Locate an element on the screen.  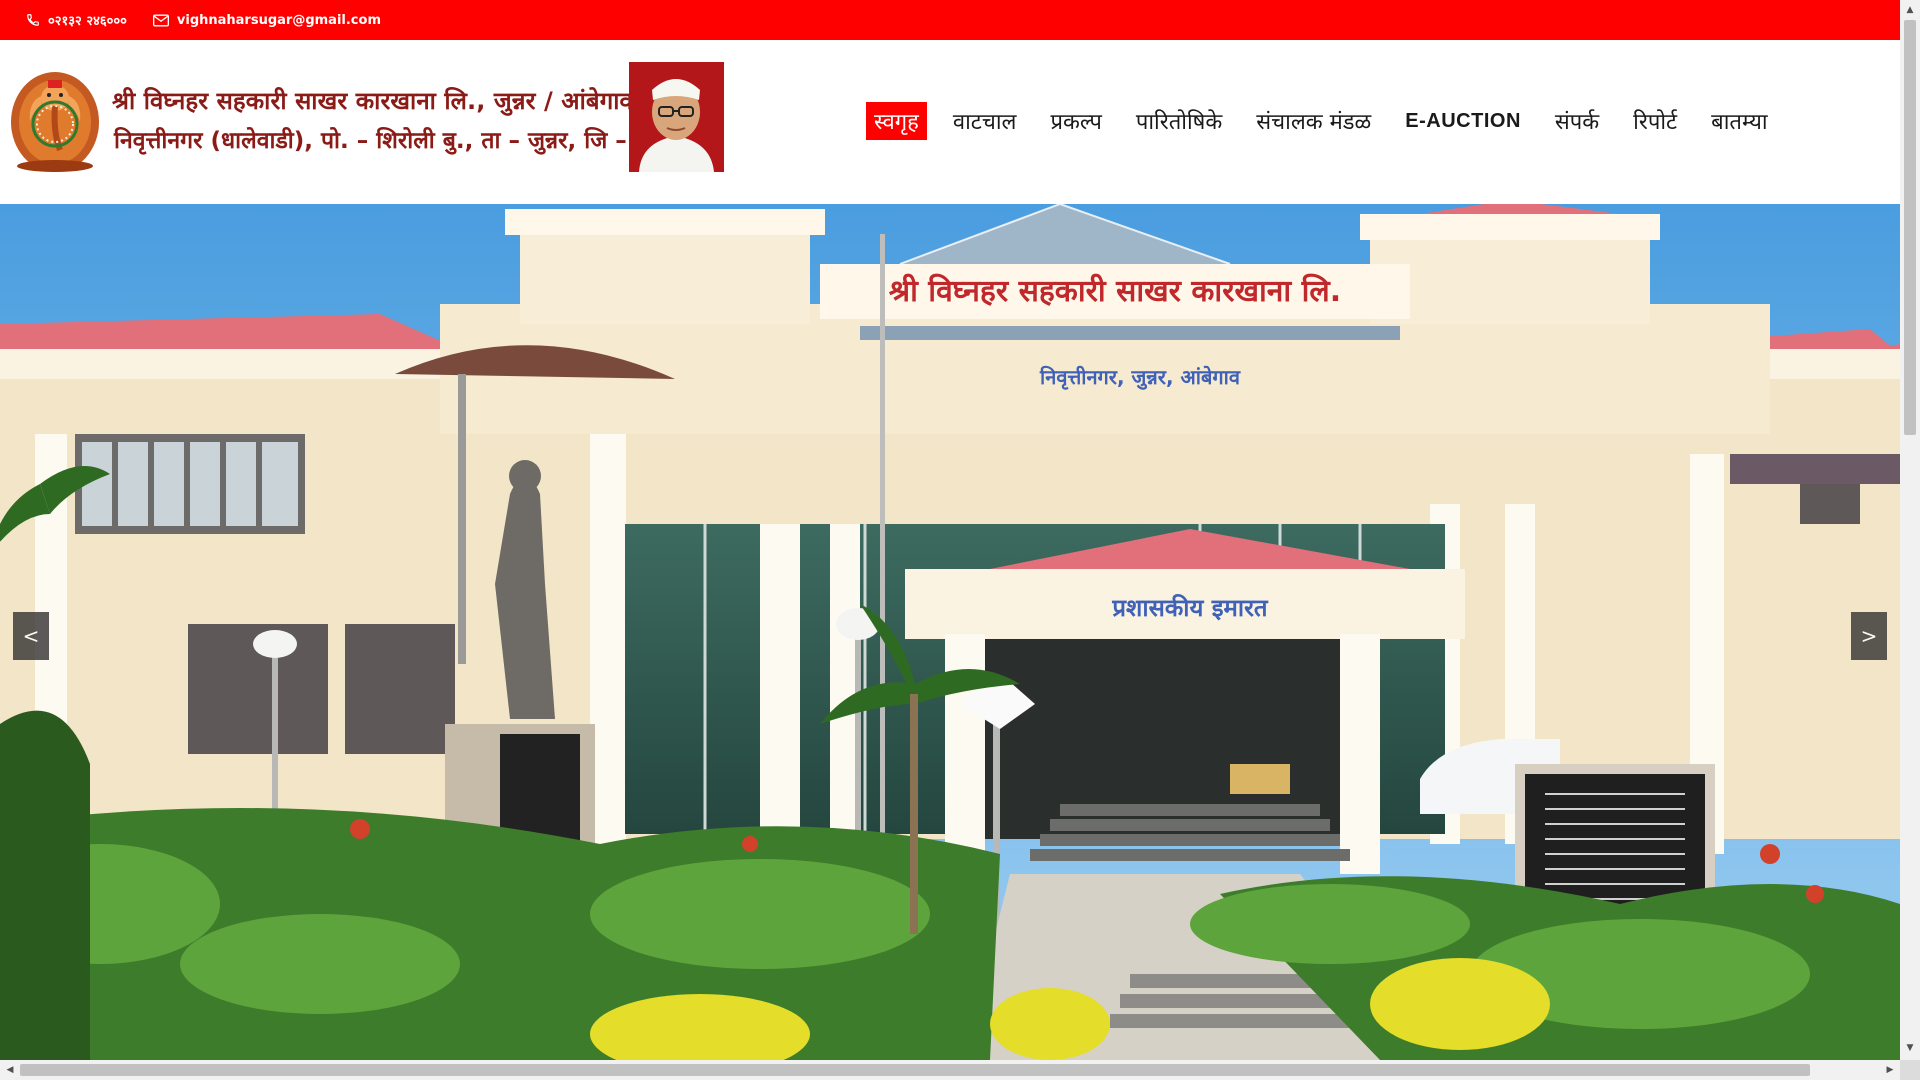
slider-prev-button: < is located at coordinates (31, 636).